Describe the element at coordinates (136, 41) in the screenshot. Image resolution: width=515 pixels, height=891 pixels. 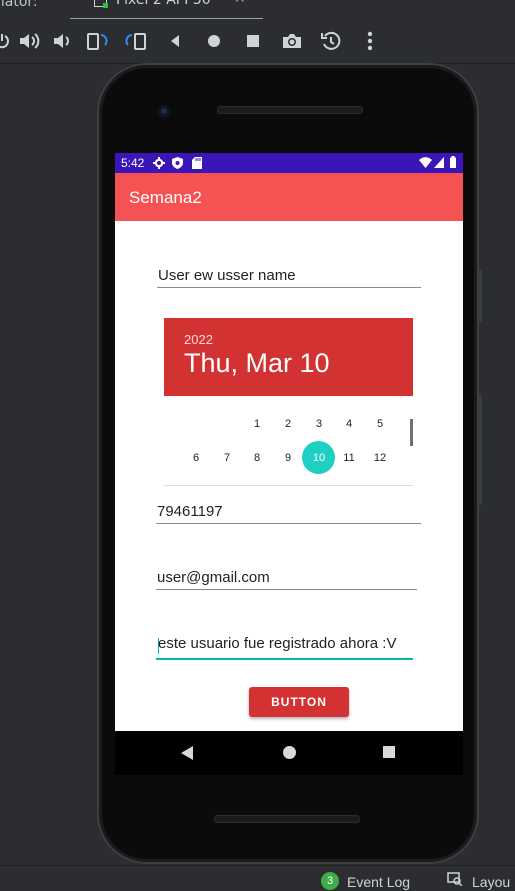
I see `rotate-right-icon` at that location.